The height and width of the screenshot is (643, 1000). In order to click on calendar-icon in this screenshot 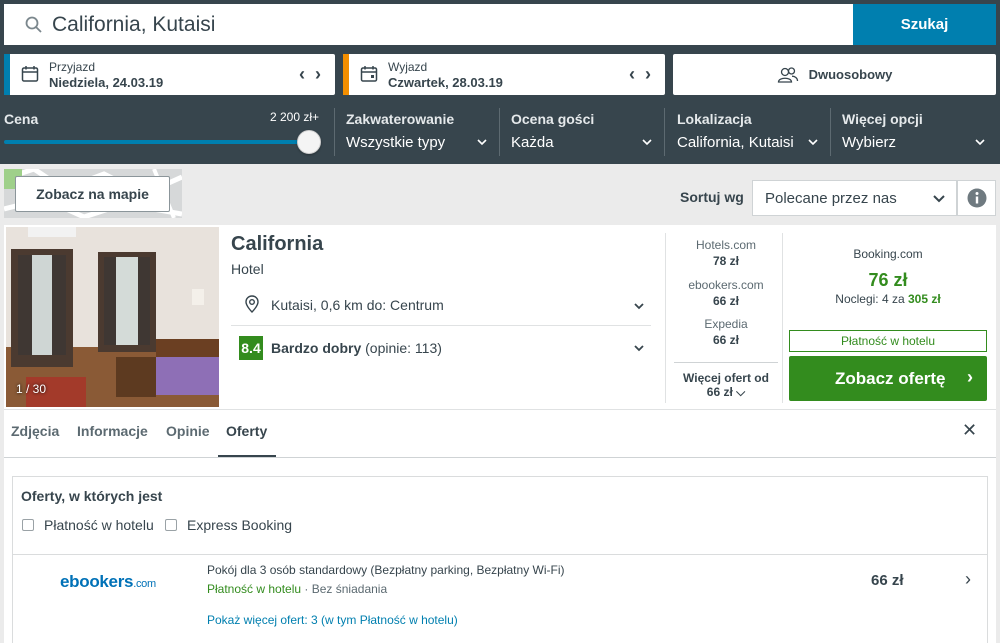, I will do `click(30, 74)`.